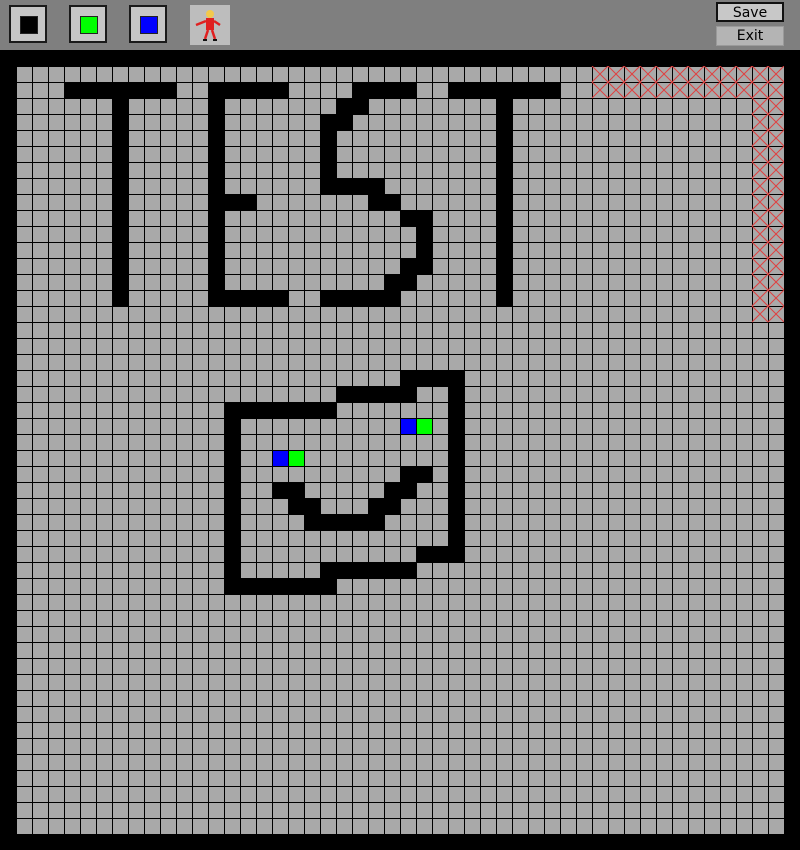 This screenshot has width=800, height=850. I want to click on toolbar: Save Exit, so click(400, 25).